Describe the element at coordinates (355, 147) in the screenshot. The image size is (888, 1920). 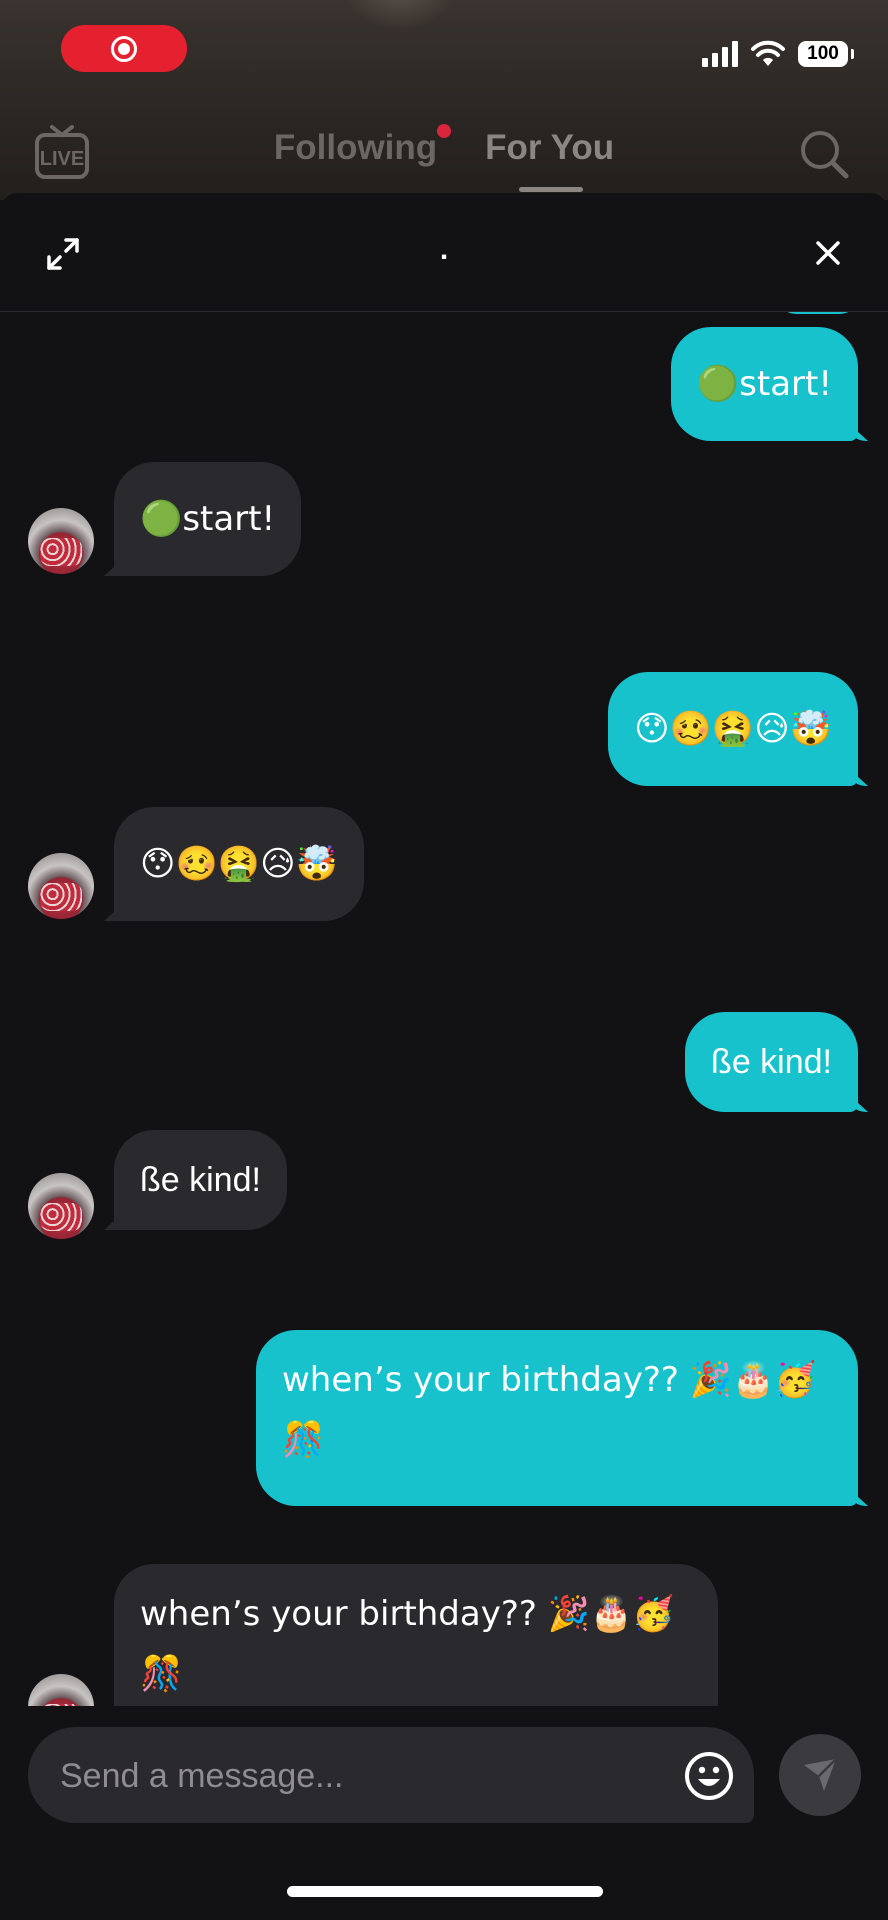
I see `tab-following-label: Following` at that location.